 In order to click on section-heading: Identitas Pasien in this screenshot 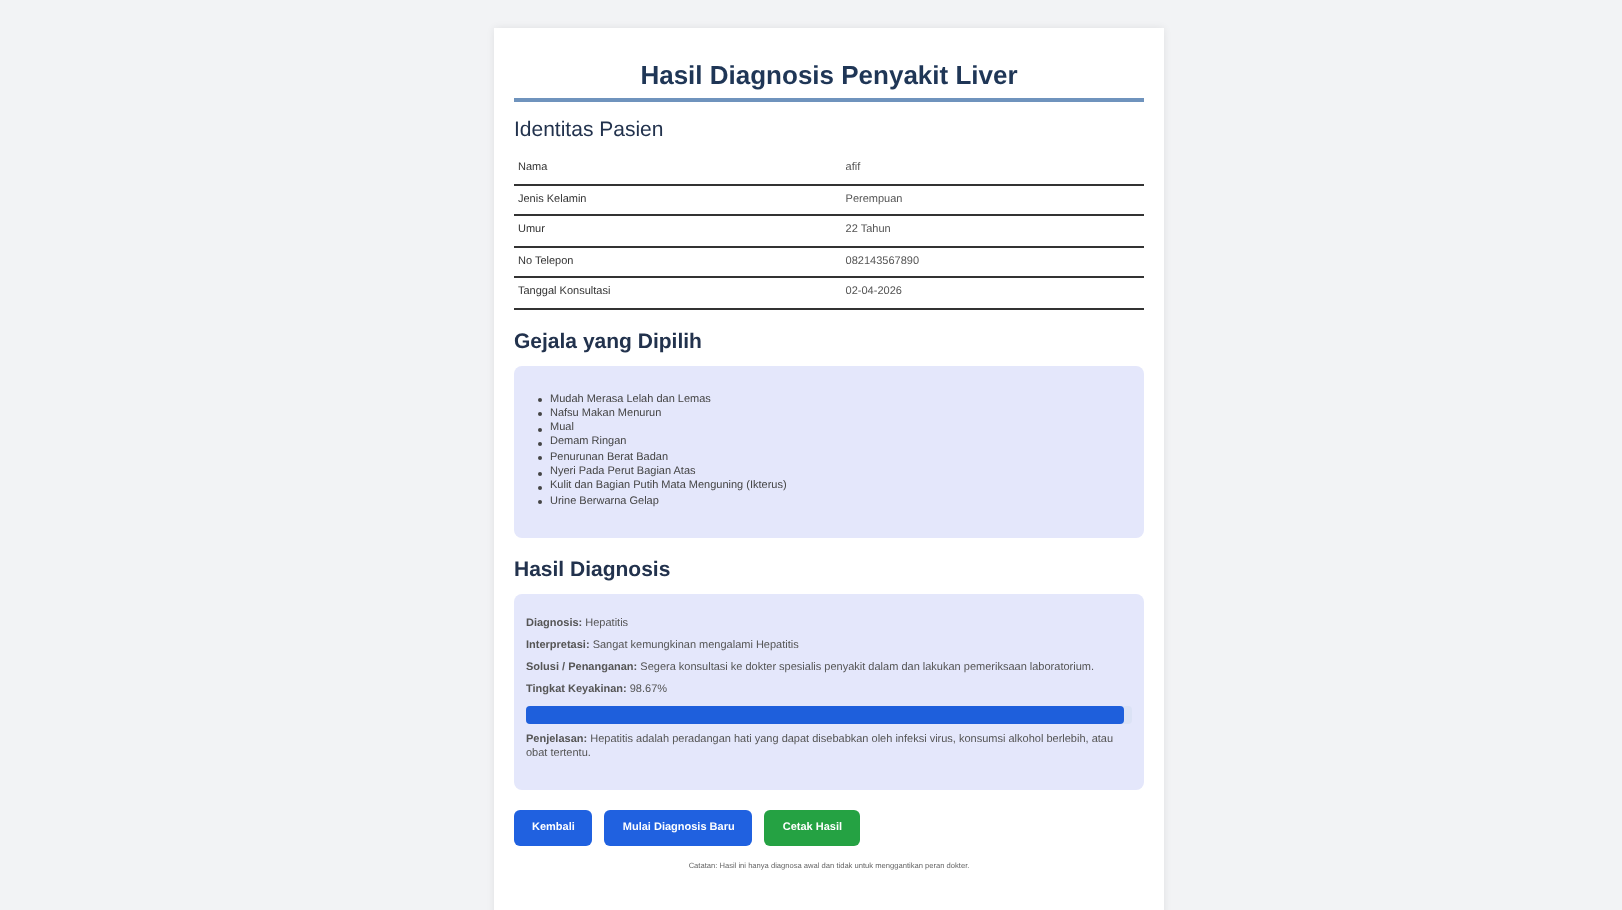, I will do `click(590, 130)`.